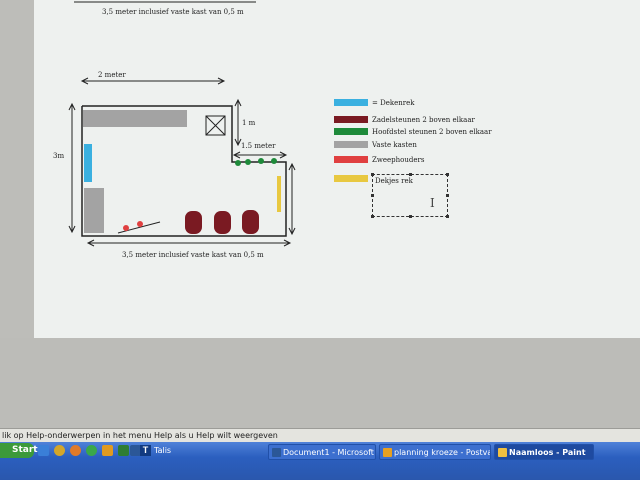  Describe the element at coordinates (193, 255) in the screenshot. I see `bottom-dimension-label: 3,5 meter inclusief vaste kast van 0,5 m` at that location.